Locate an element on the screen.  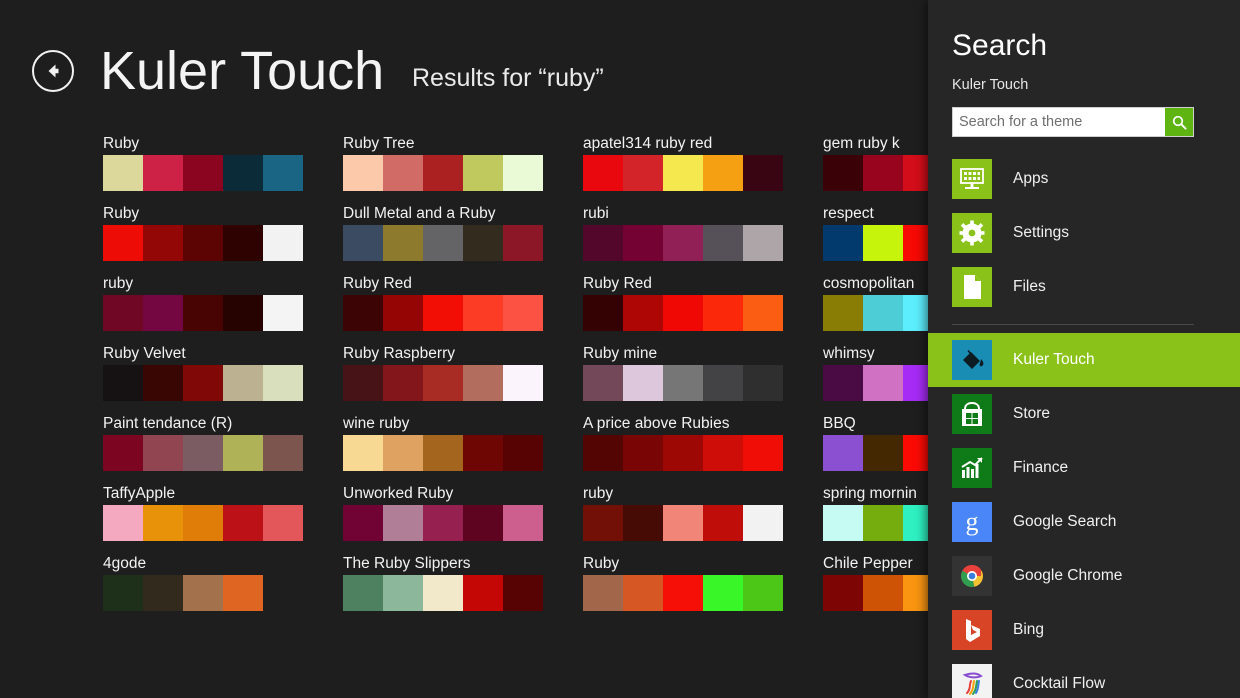
theme-card: Paint tendance (R) is located at coordinates (203, 442).